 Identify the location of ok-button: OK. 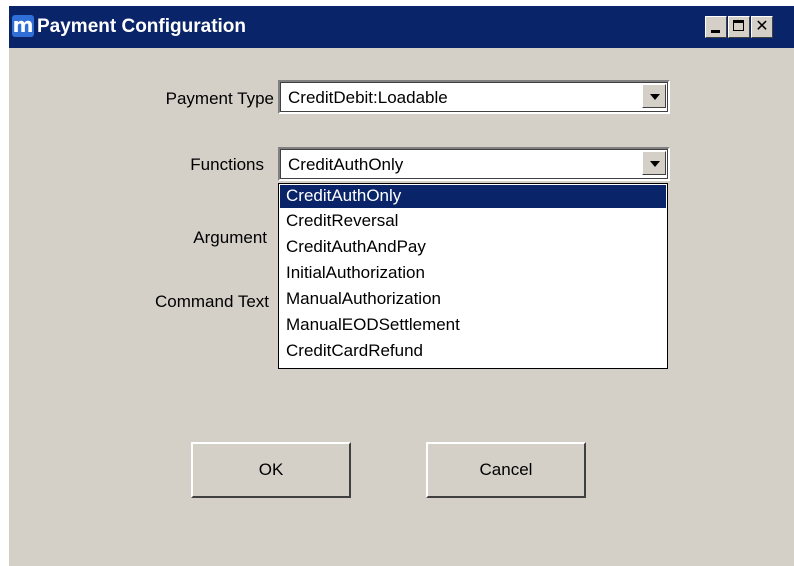
(271, 470).